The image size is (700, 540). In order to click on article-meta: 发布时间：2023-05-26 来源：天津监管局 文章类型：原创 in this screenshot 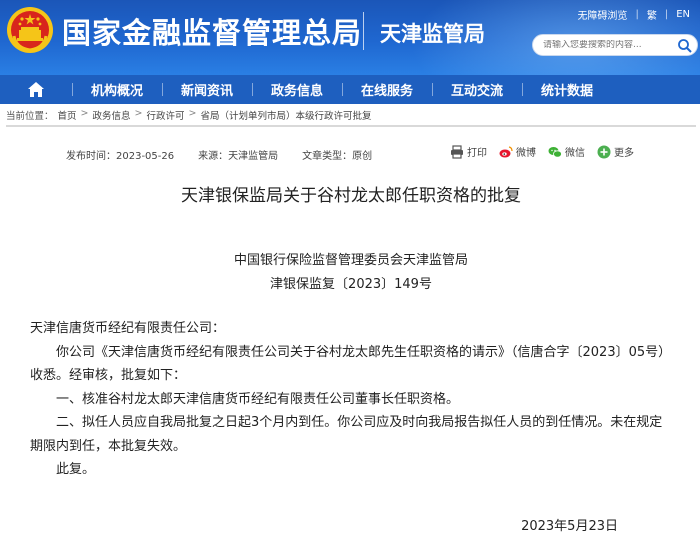, I will do `click(219, 154)`.